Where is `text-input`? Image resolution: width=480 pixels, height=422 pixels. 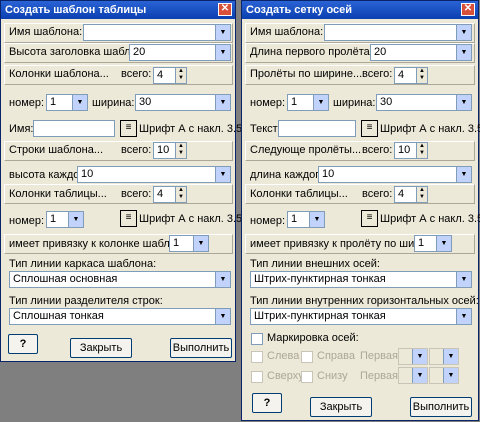 text-input is located at coordinates (317, 128).